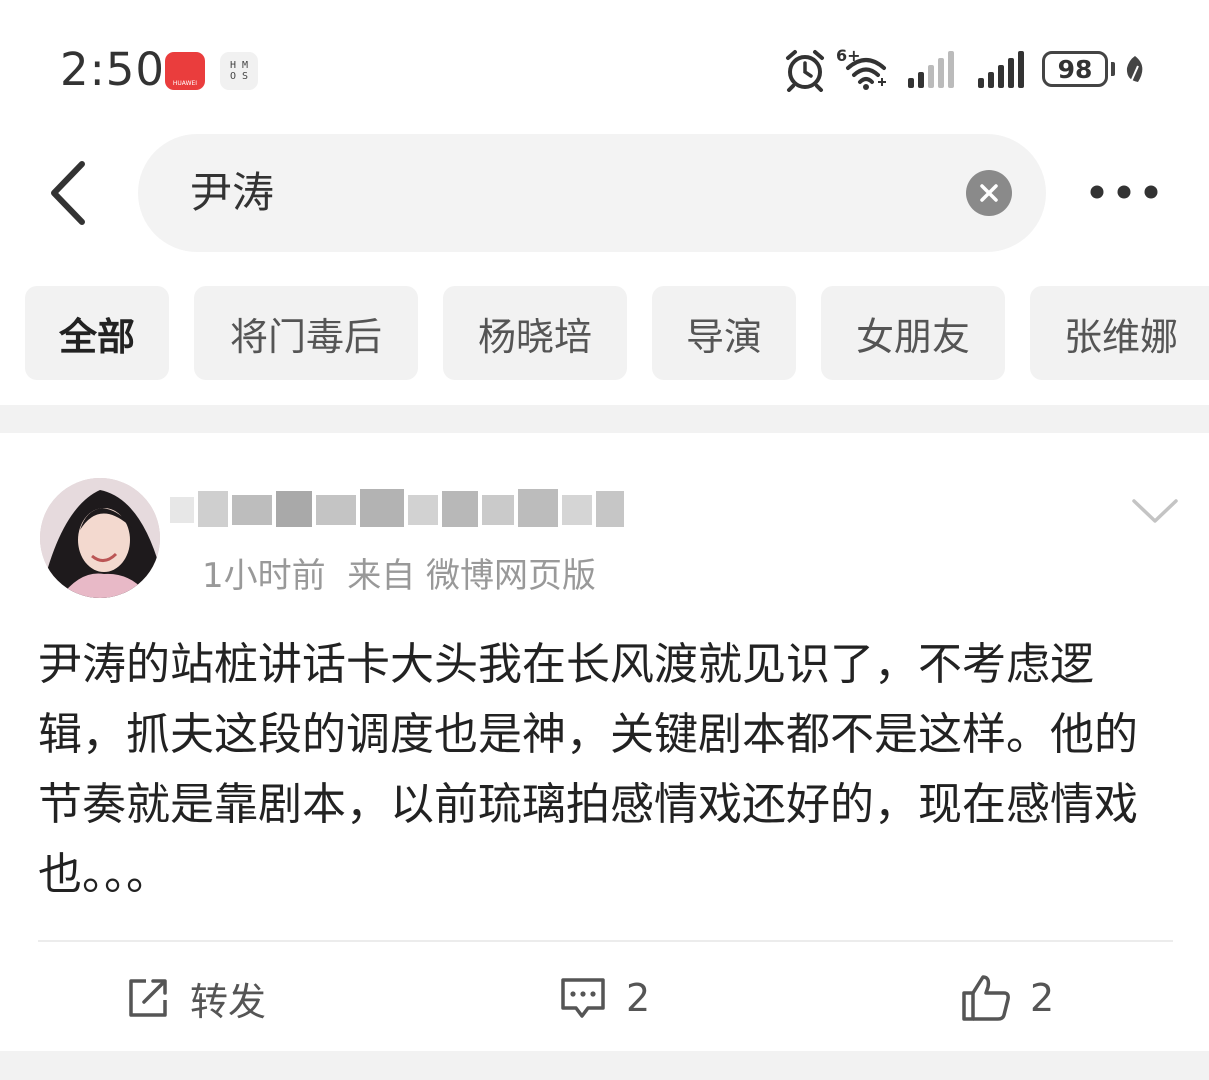 The image size is (1209, 1080). I want to click on back-arrow-icon, so click(69, 193).